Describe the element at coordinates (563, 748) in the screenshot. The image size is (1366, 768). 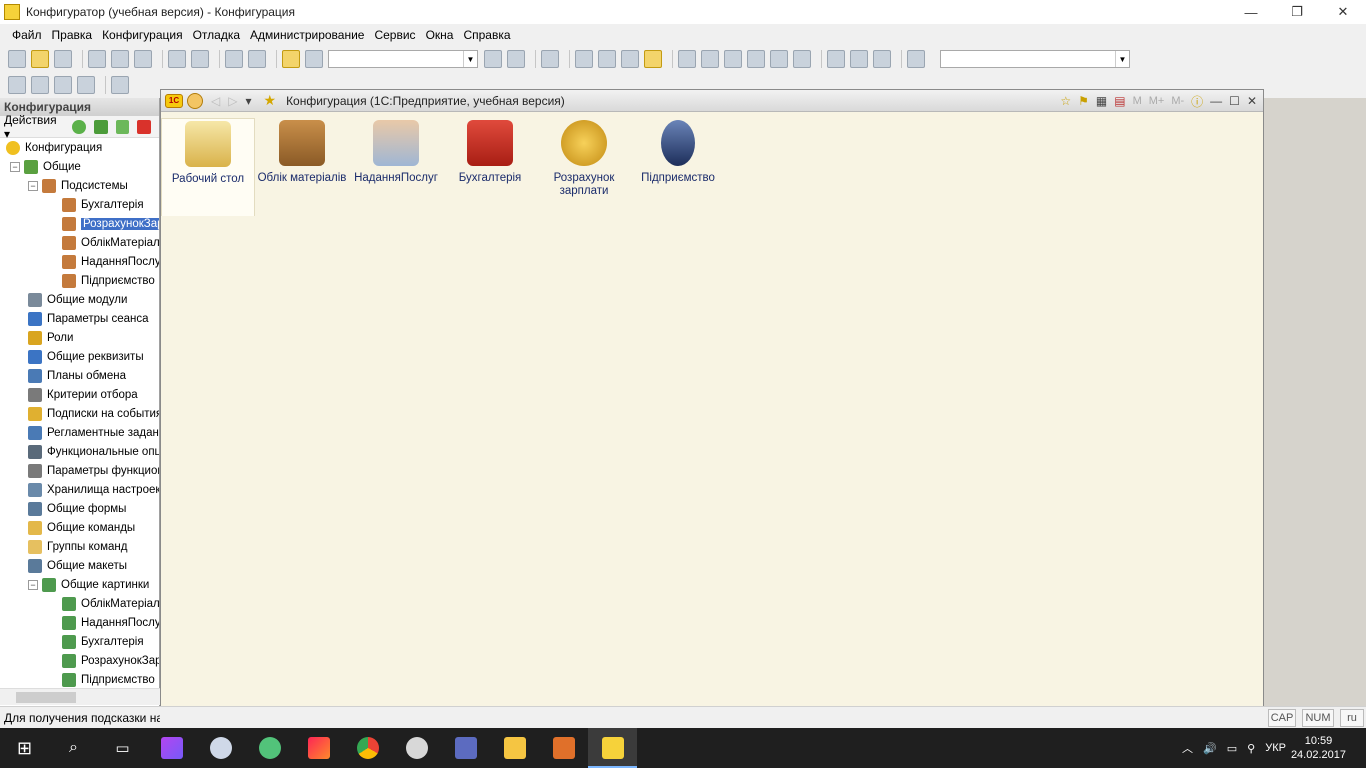
I see `game-button` at that location.